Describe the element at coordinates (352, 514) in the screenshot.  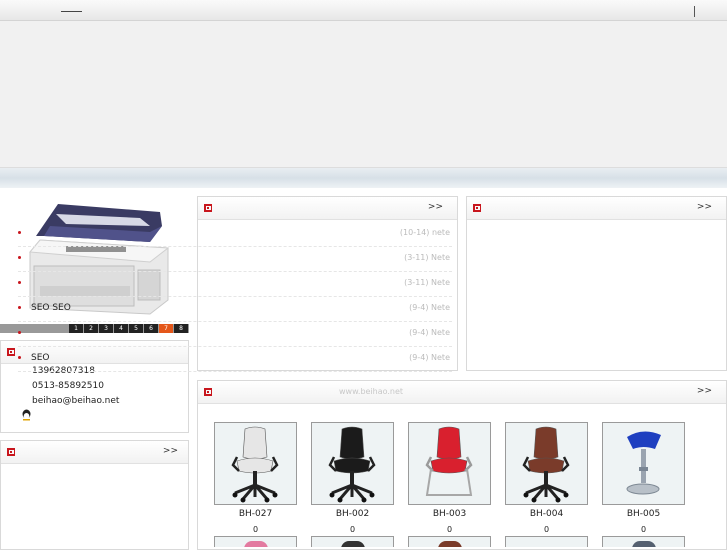
I see `product-name: BH-002` at that location.